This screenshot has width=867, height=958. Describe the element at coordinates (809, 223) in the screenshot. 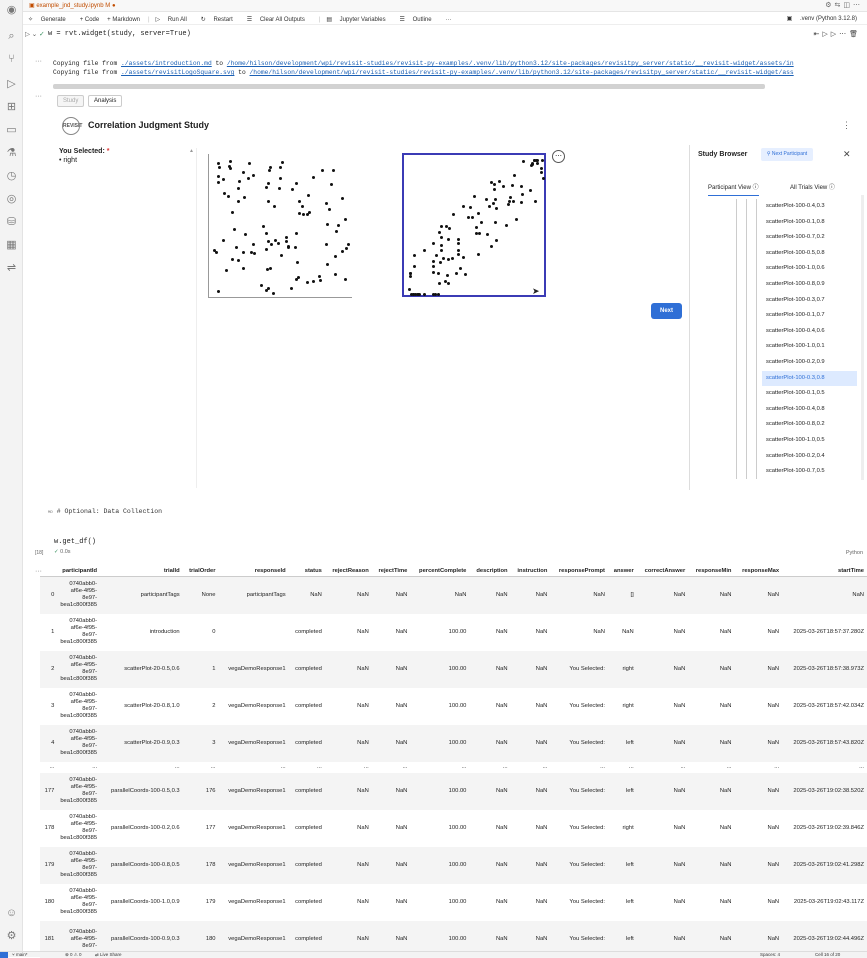

I see `trial-list-item: scatterPlot-100-0.1,0.8` at that location.